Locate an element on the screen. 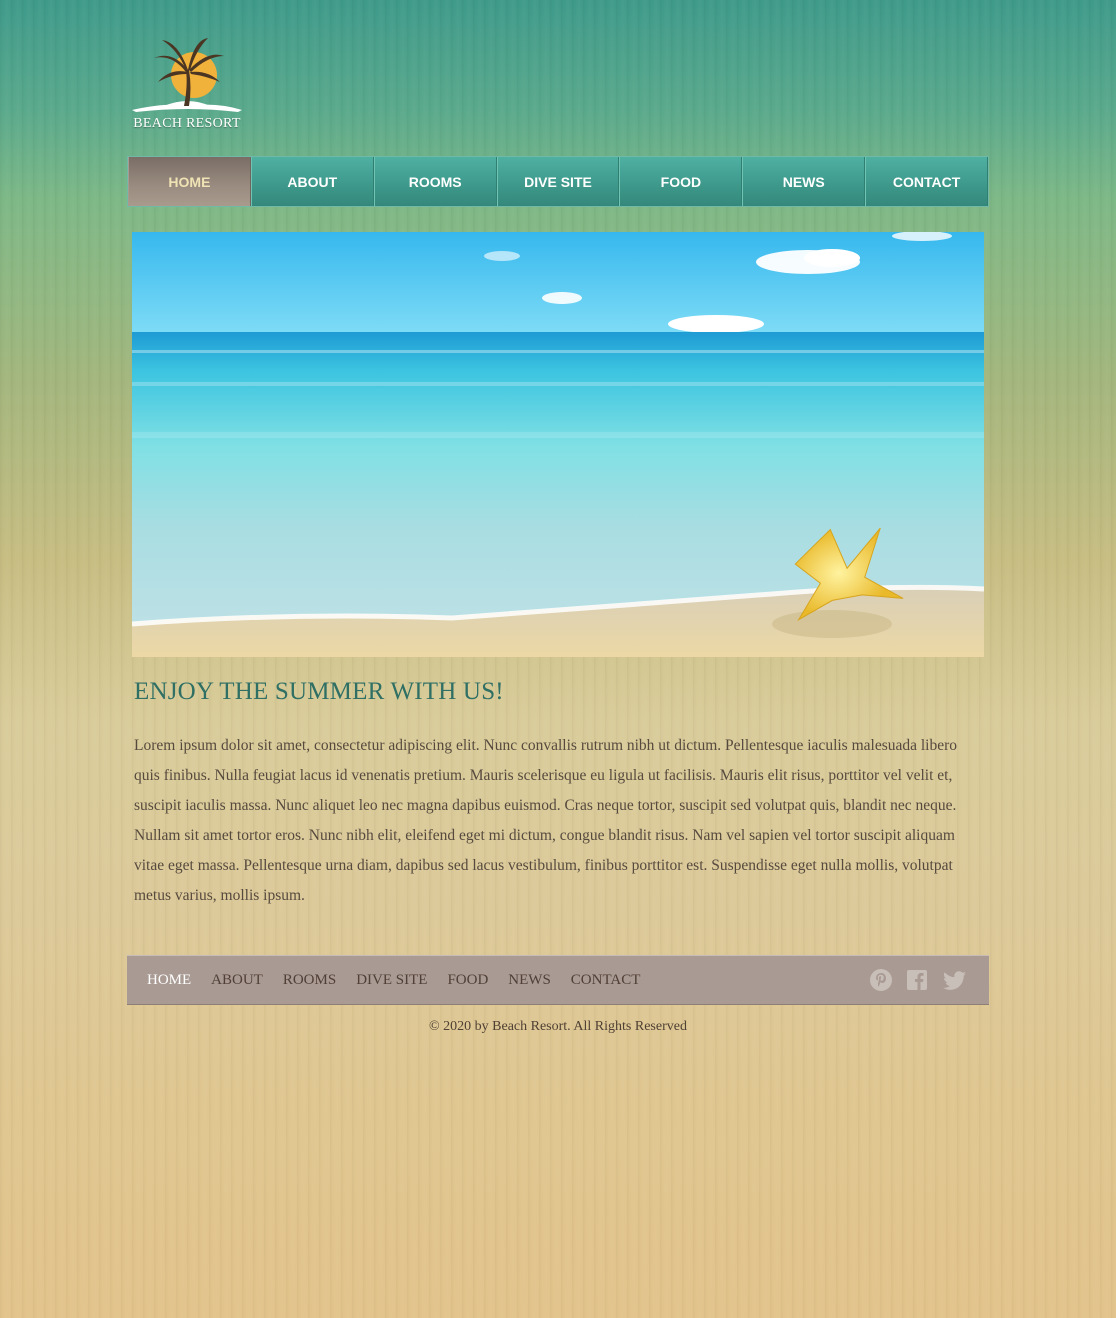  footer-link-dive-site: DIVE SITE is located at coordinates (391, 980).